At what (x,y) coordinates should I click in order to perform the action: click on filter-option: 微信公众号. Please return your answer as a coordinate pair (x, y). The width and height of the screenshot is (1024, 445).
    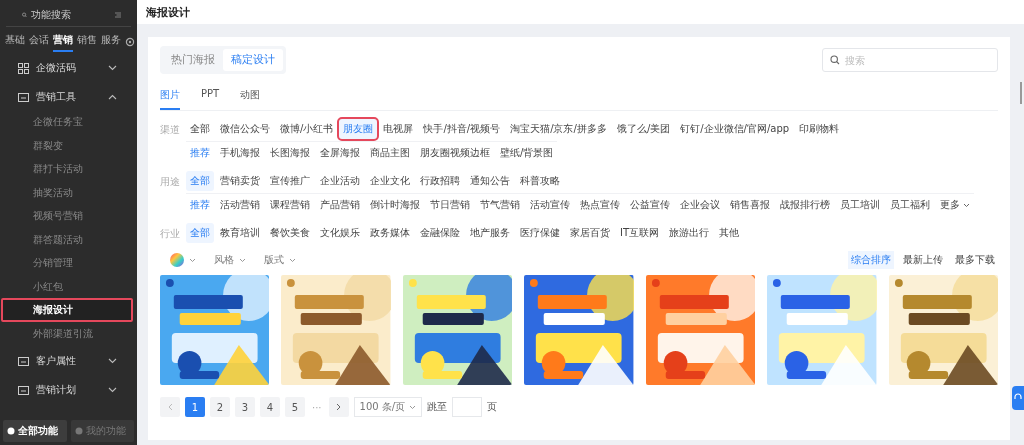
    Looking at the image, I should click on (245, 129).